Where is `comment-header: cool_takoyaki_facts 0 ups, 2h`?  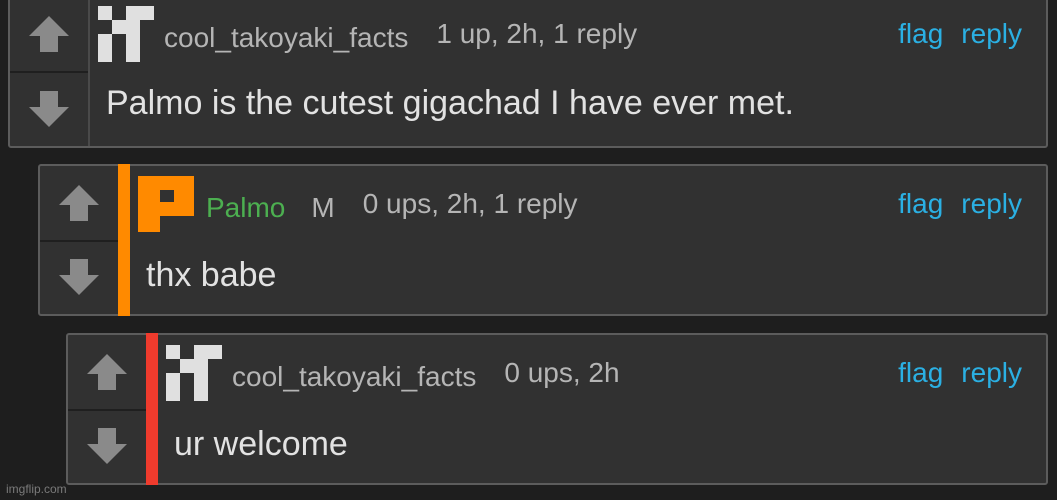 comment-header: cool_takoyaki_facts 0 ups, 2h is located at coordinates (393, 373).